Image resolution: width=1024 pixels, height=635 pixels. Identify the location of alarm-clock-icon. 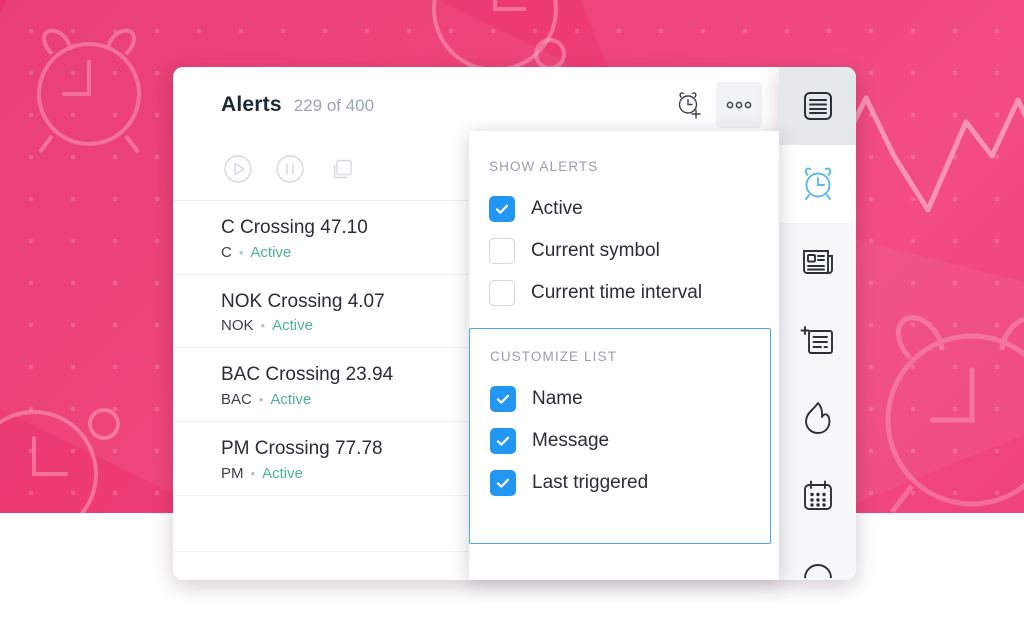
(818, 184).